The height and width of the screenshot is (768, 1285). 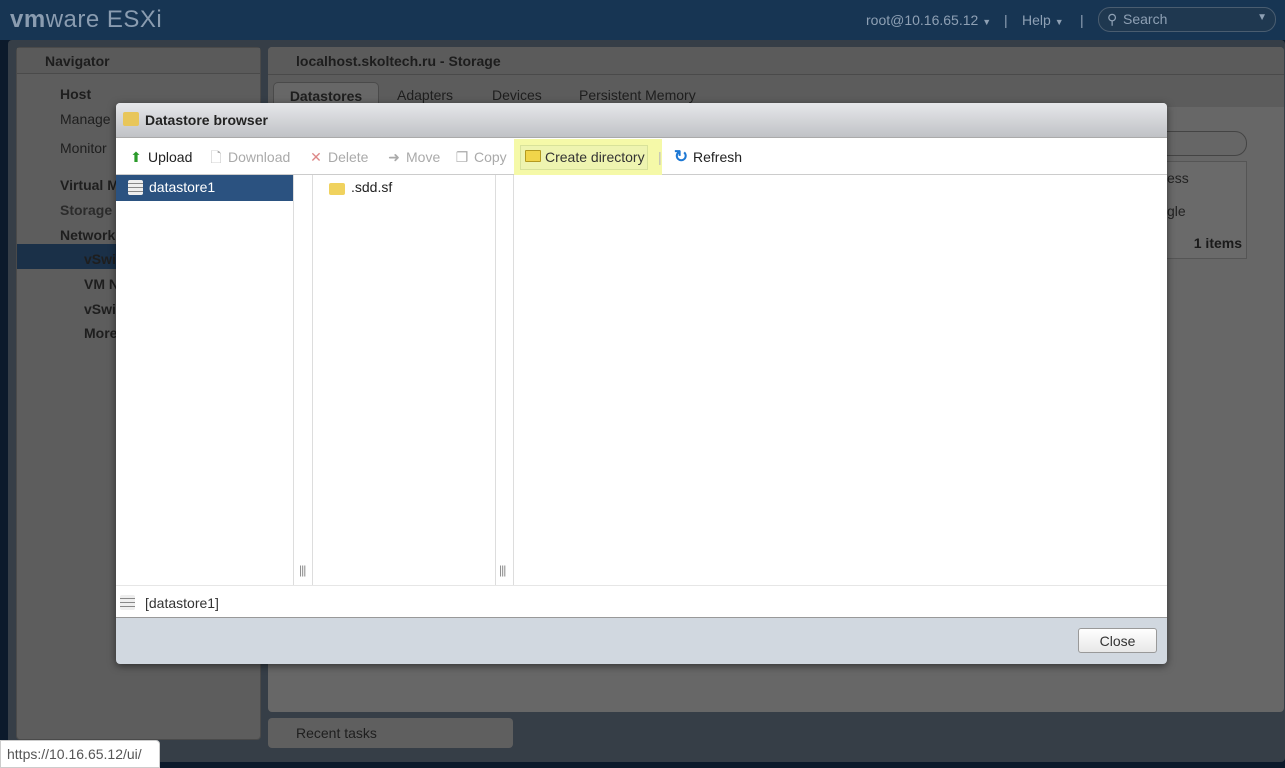 I want to click on nav-item-manage: Manage, so click(x=85, y=119).